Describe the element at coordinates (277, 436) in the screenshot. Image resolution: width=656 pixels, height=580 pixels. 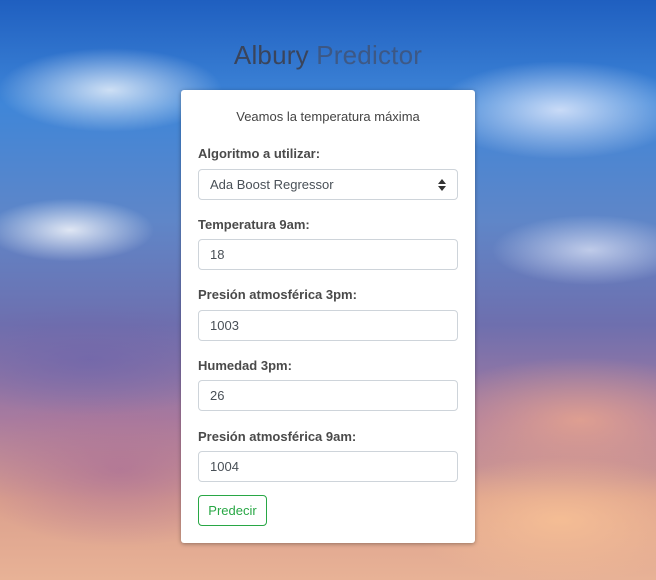
I see `pressure-9am-label: Presión atmosférica 9am:` at that location.